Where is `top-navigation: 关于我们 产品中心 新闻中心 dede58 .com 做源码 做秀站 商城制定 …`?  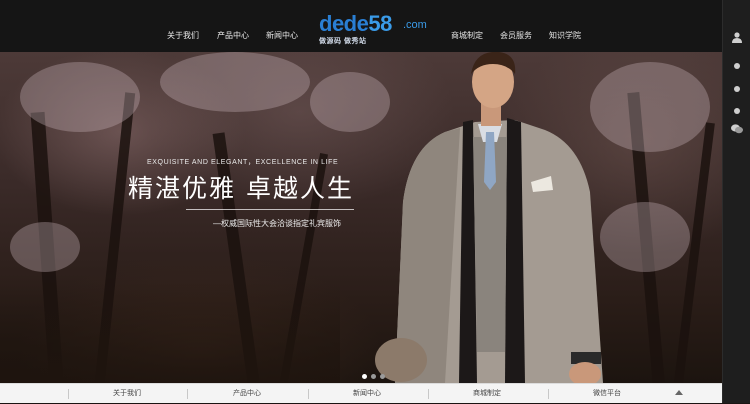
top-navigation: 关于我们 产品中心 新闻中心 dede58 .com 做源码 做秀站 商城制定 … is located at coordinates (361, 26).